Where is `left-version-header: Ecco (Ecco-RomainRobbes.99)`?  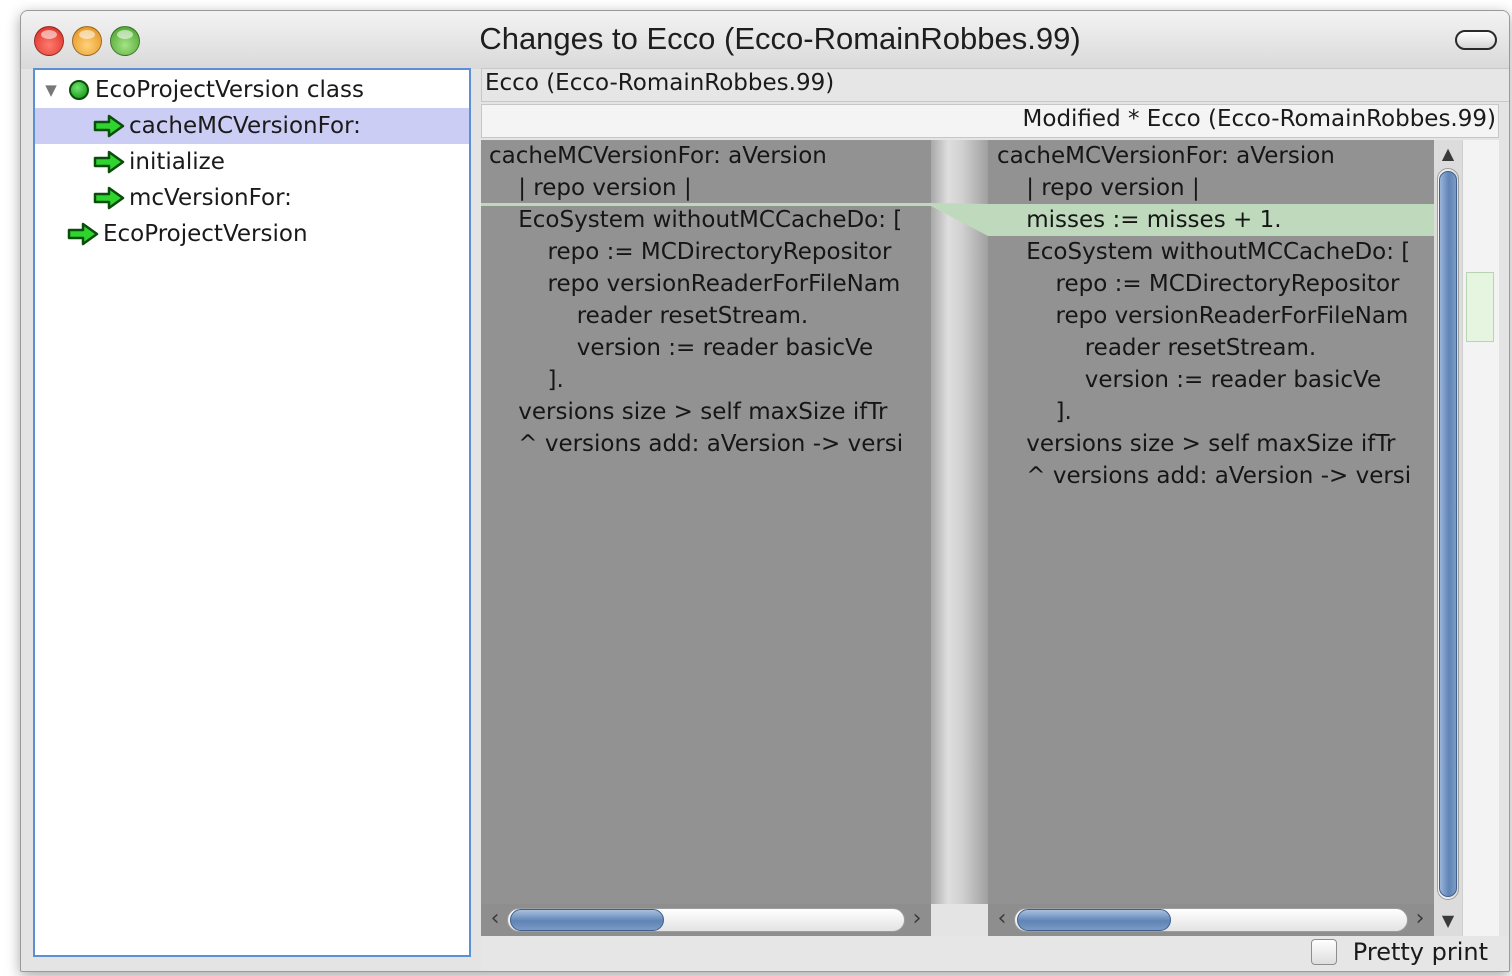 left-version-header: Ecco (Ecco-RomainRobbes.99) is located at coordinates (995, 85).